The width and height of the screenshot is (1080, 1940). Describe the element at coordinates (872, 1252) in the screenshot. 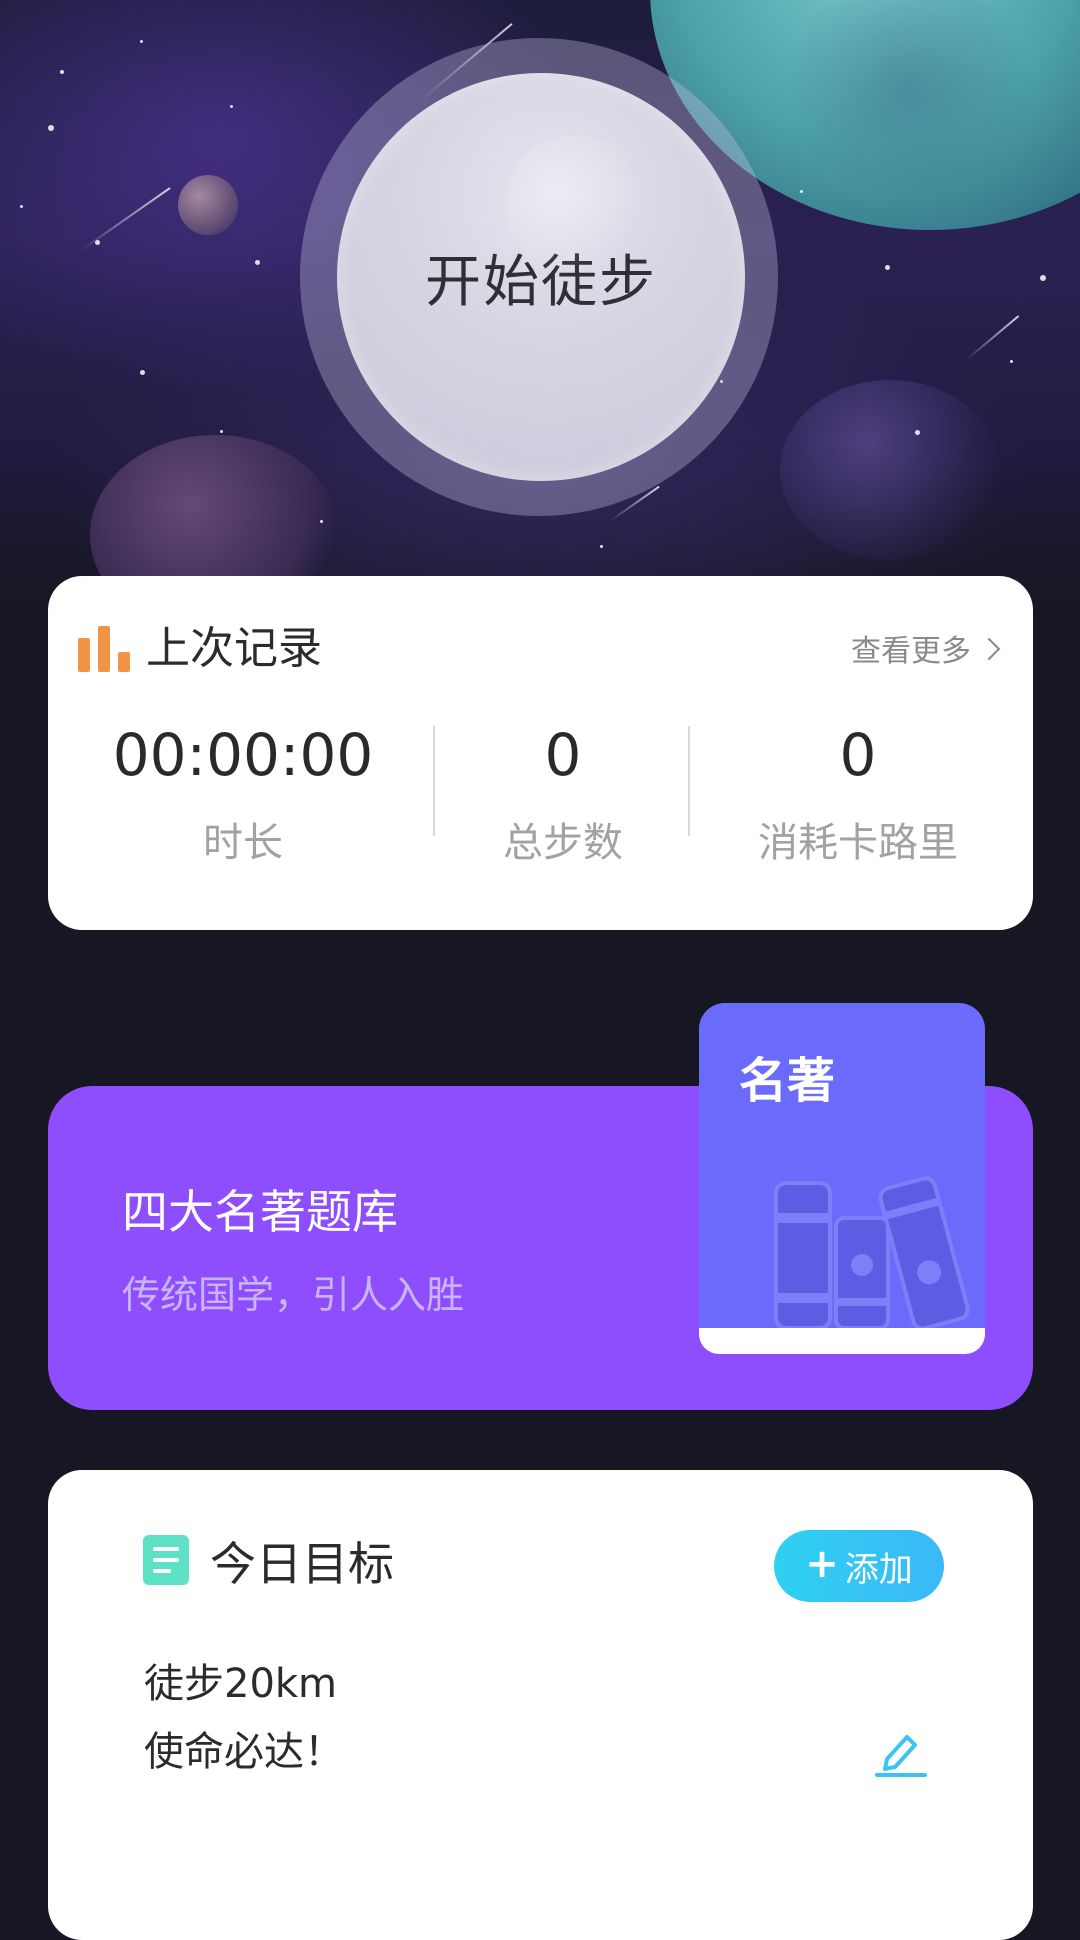

I see `books-icon` at that location.